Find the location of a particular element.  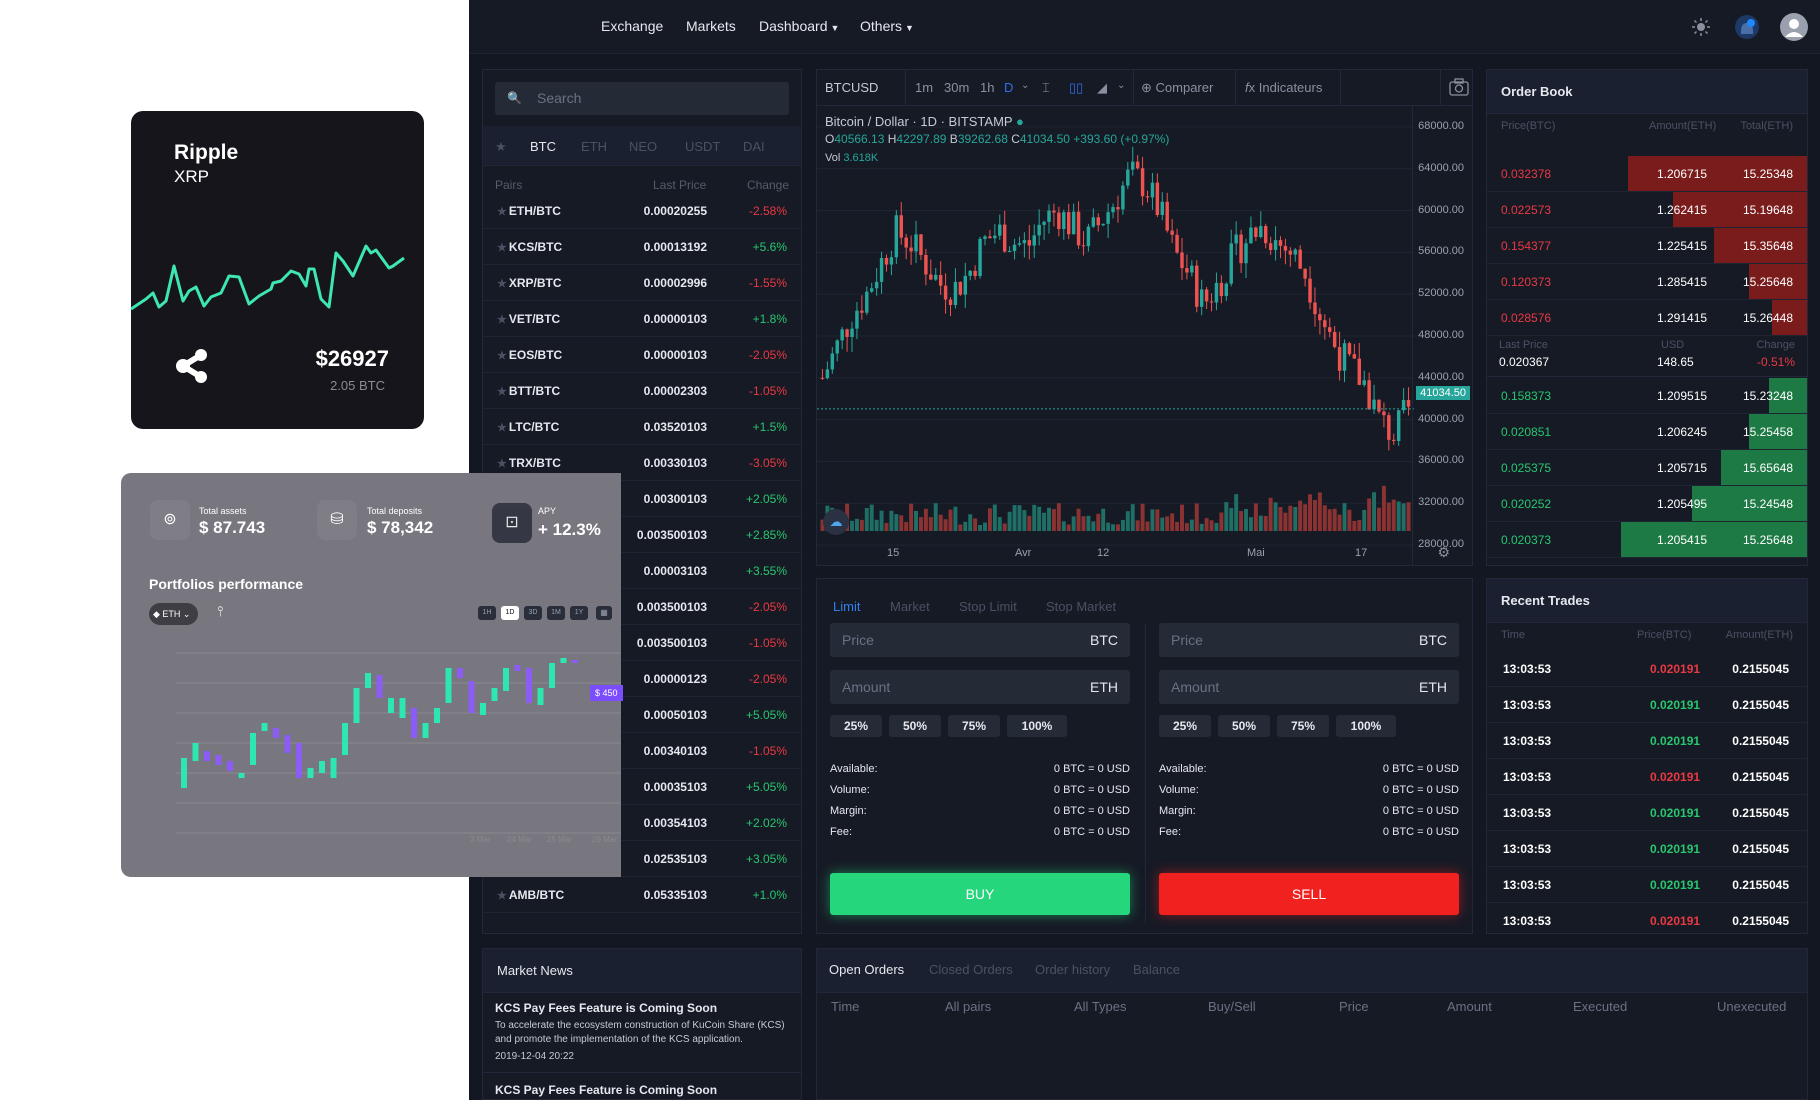

orders-tab: Closed Orders is located at coordinates (971, 969).